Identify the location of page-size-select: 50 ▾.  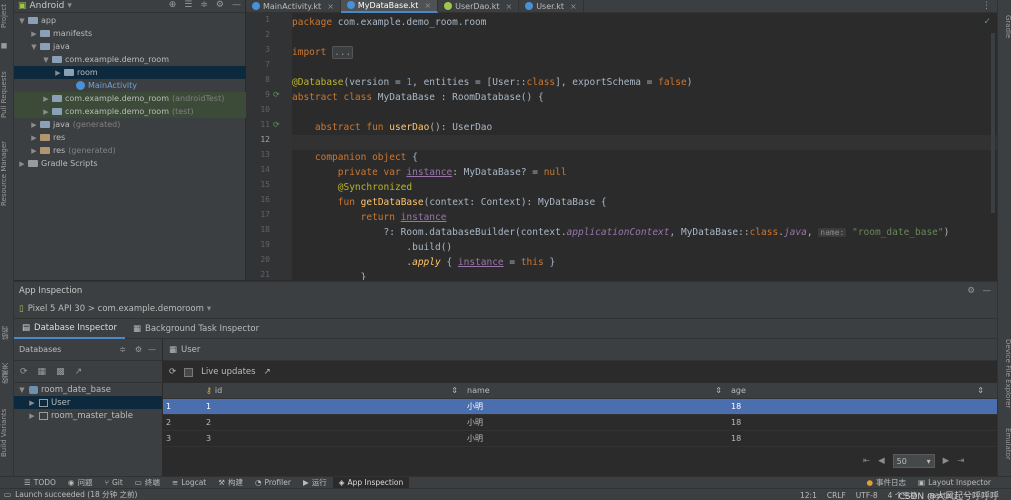
(913, 461).